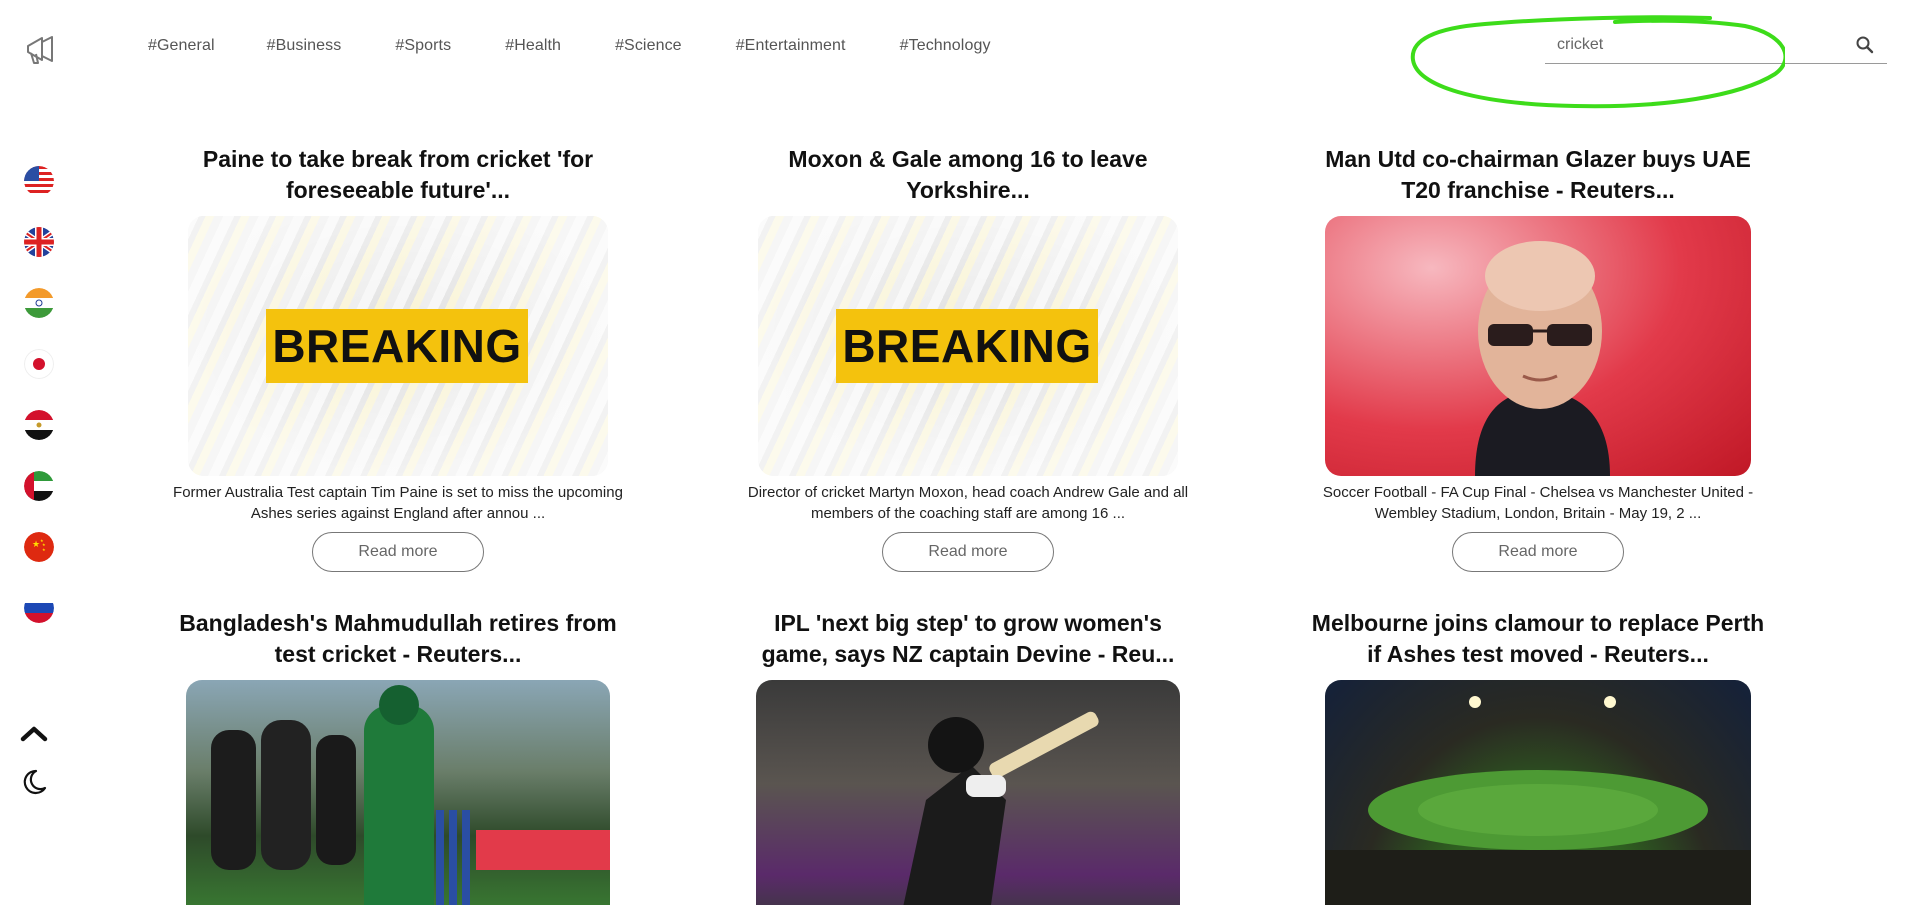  Describe the element at coordinates (39, 364) in the screenshot. I see `japan-flag-icon` at that location.